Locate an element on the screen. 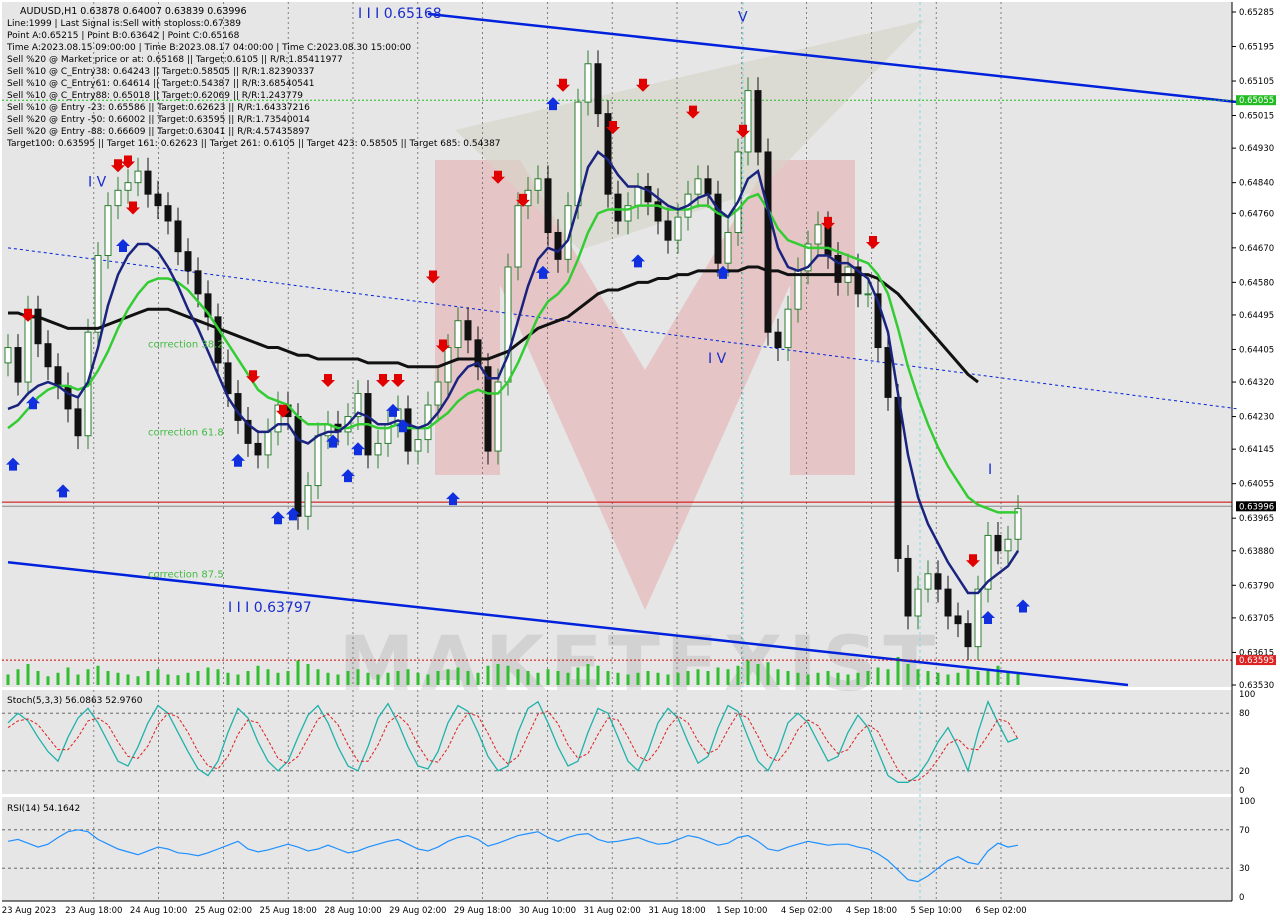  time-tick-label: 23 Aug 18:00 is located at coordinates (93, 911).